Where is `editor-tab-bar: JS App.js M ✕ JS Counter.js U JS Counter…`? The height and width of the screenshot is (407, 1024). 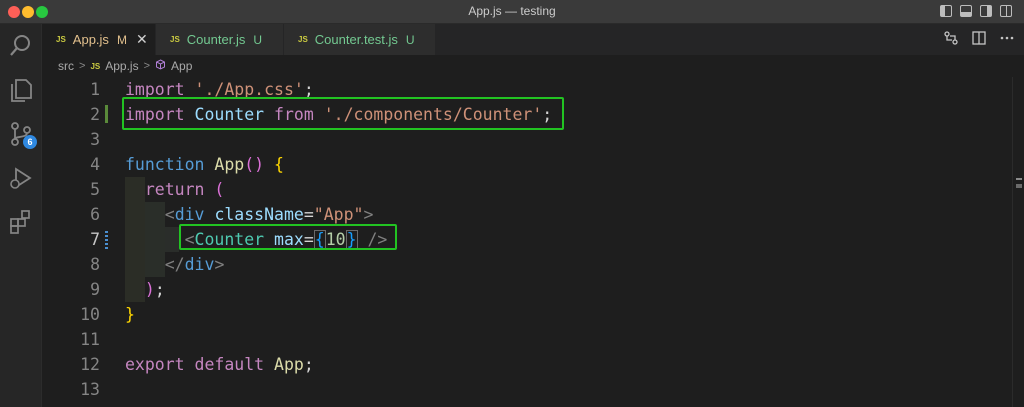 editor-tab-bar: JS App.js M ✕ JS Counter.js U JS Counter… is located at coordinates (533, 39).